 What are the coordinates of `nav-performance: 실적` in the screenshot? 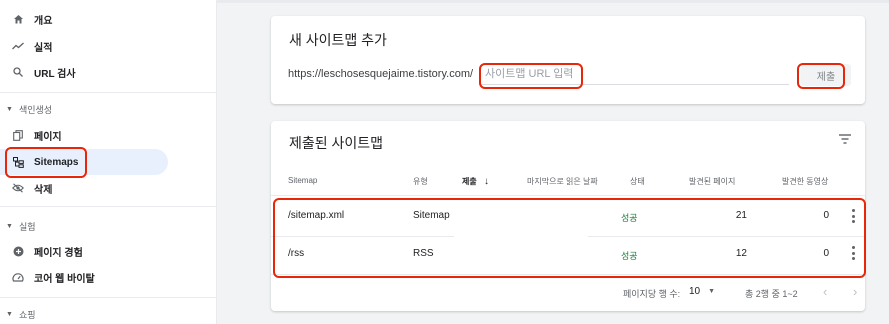 It's located at (84, 46).